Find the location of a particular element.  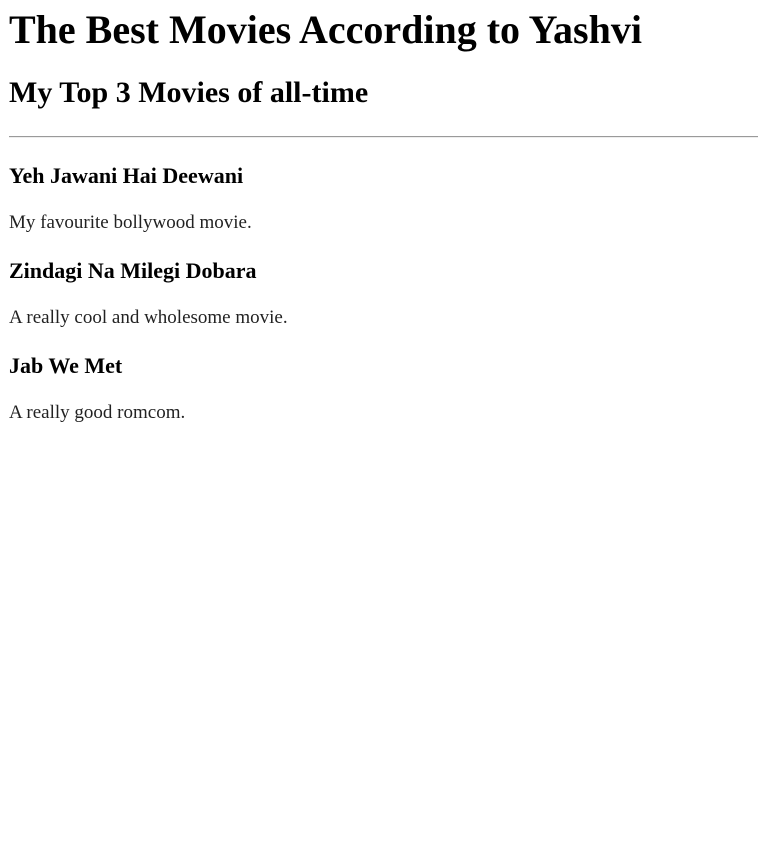

movie-title: Yeh Jawani Hai Deewani is located at coordinates (126, 175).